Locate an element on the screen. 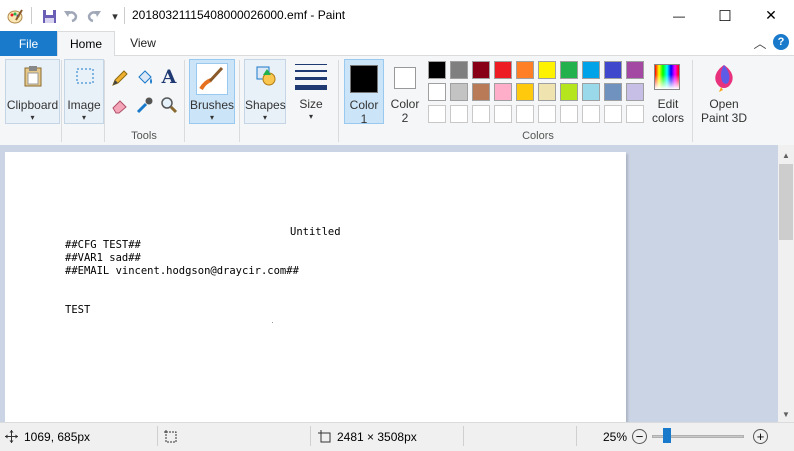  save-icon is located at coordinates (49, 16).